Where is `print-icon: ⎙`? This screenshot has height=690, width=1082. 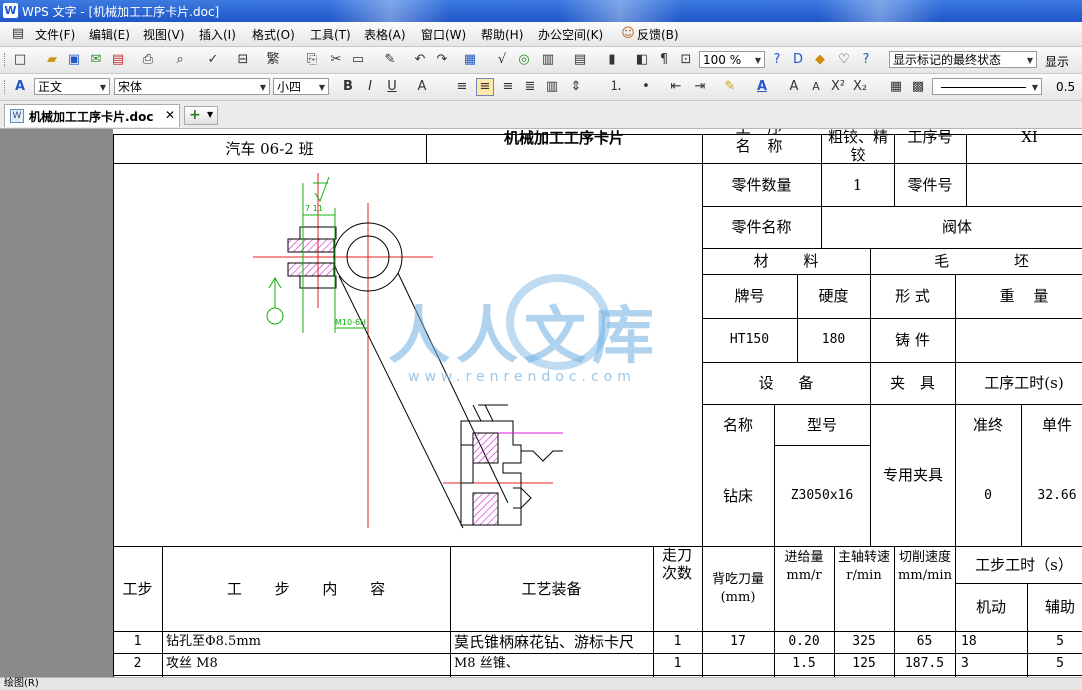 print-icon: ⎙ is located at coordinates (148, 60).